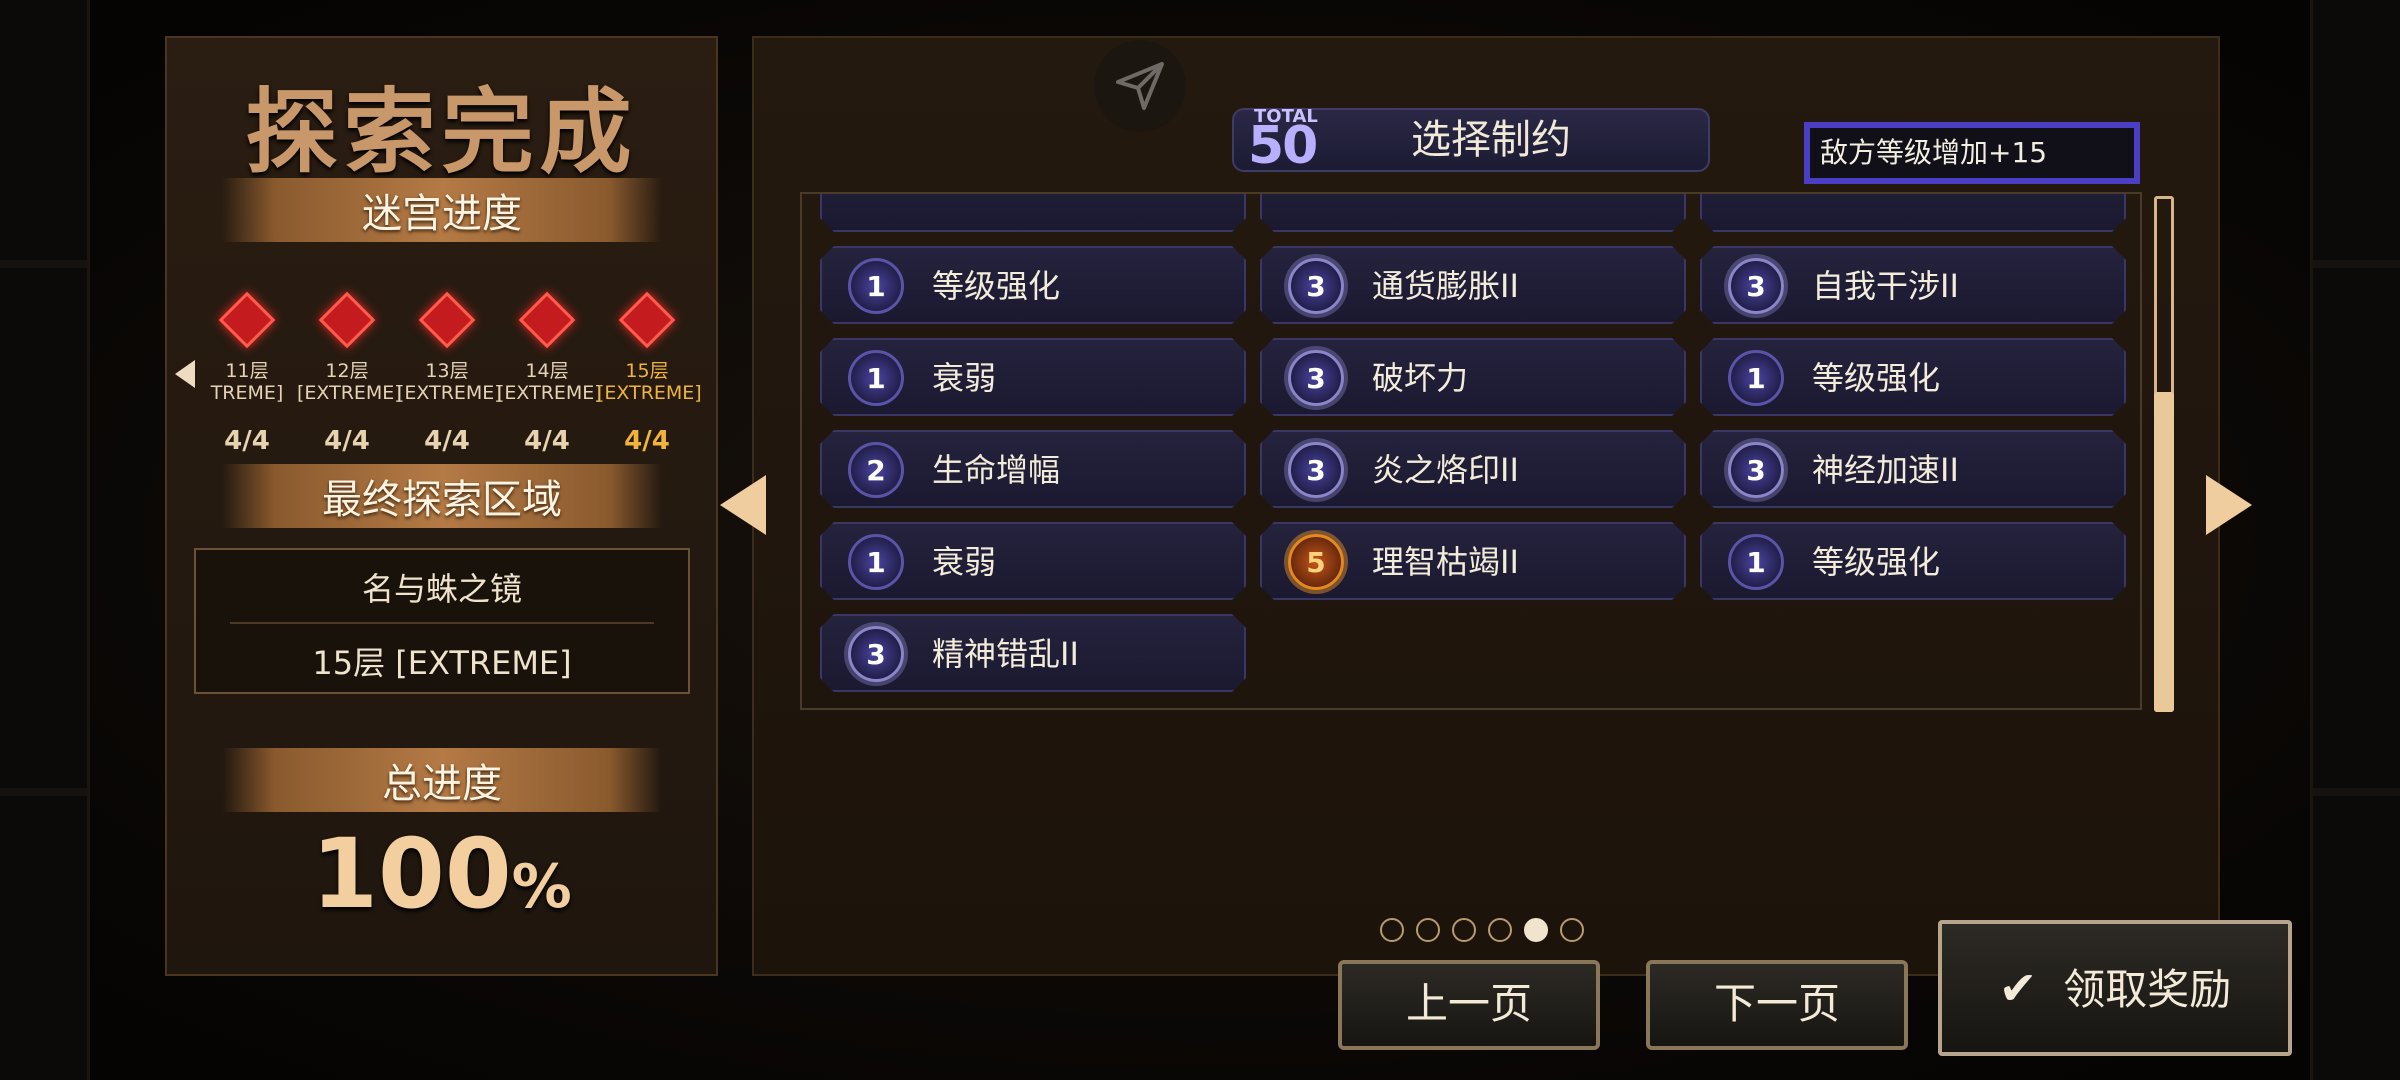 This screenshot has height=1080, width=2400. Describe the element at coordinates (1445, 562) in the screenshot. I see `constraint-name: 理智枯竭II` at that location.